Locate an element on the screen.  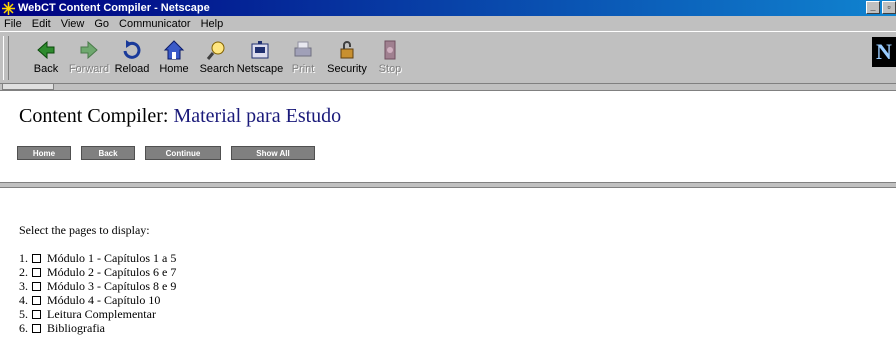
security-button: Security is located at coordinates (347, 57).